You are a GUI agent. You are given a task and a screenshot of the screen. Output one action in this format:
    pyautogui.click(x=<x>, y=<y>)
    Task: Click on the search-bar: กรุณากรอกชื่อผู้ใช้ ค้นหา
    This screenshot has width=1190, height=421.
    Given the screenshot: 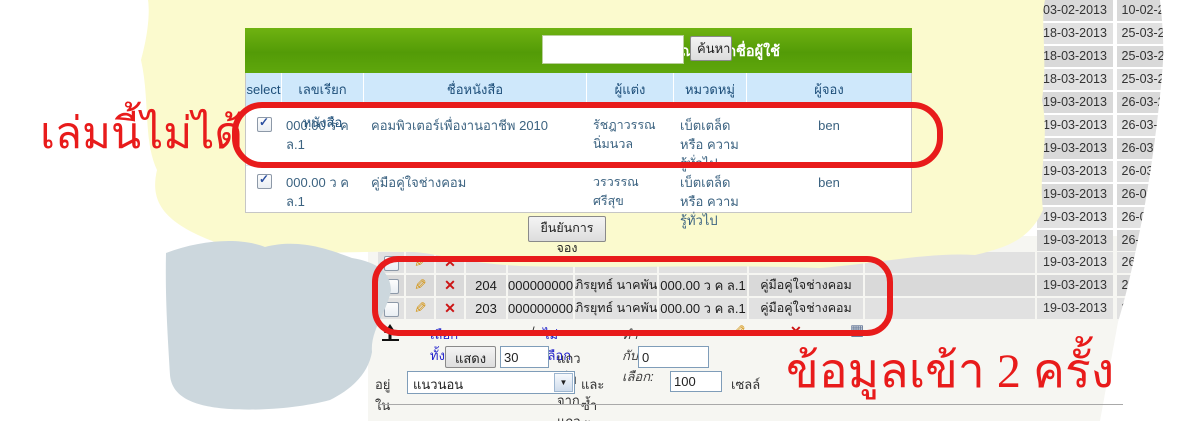 What is the action you would take?
    pyautogui.click(x=578, y=50)
    